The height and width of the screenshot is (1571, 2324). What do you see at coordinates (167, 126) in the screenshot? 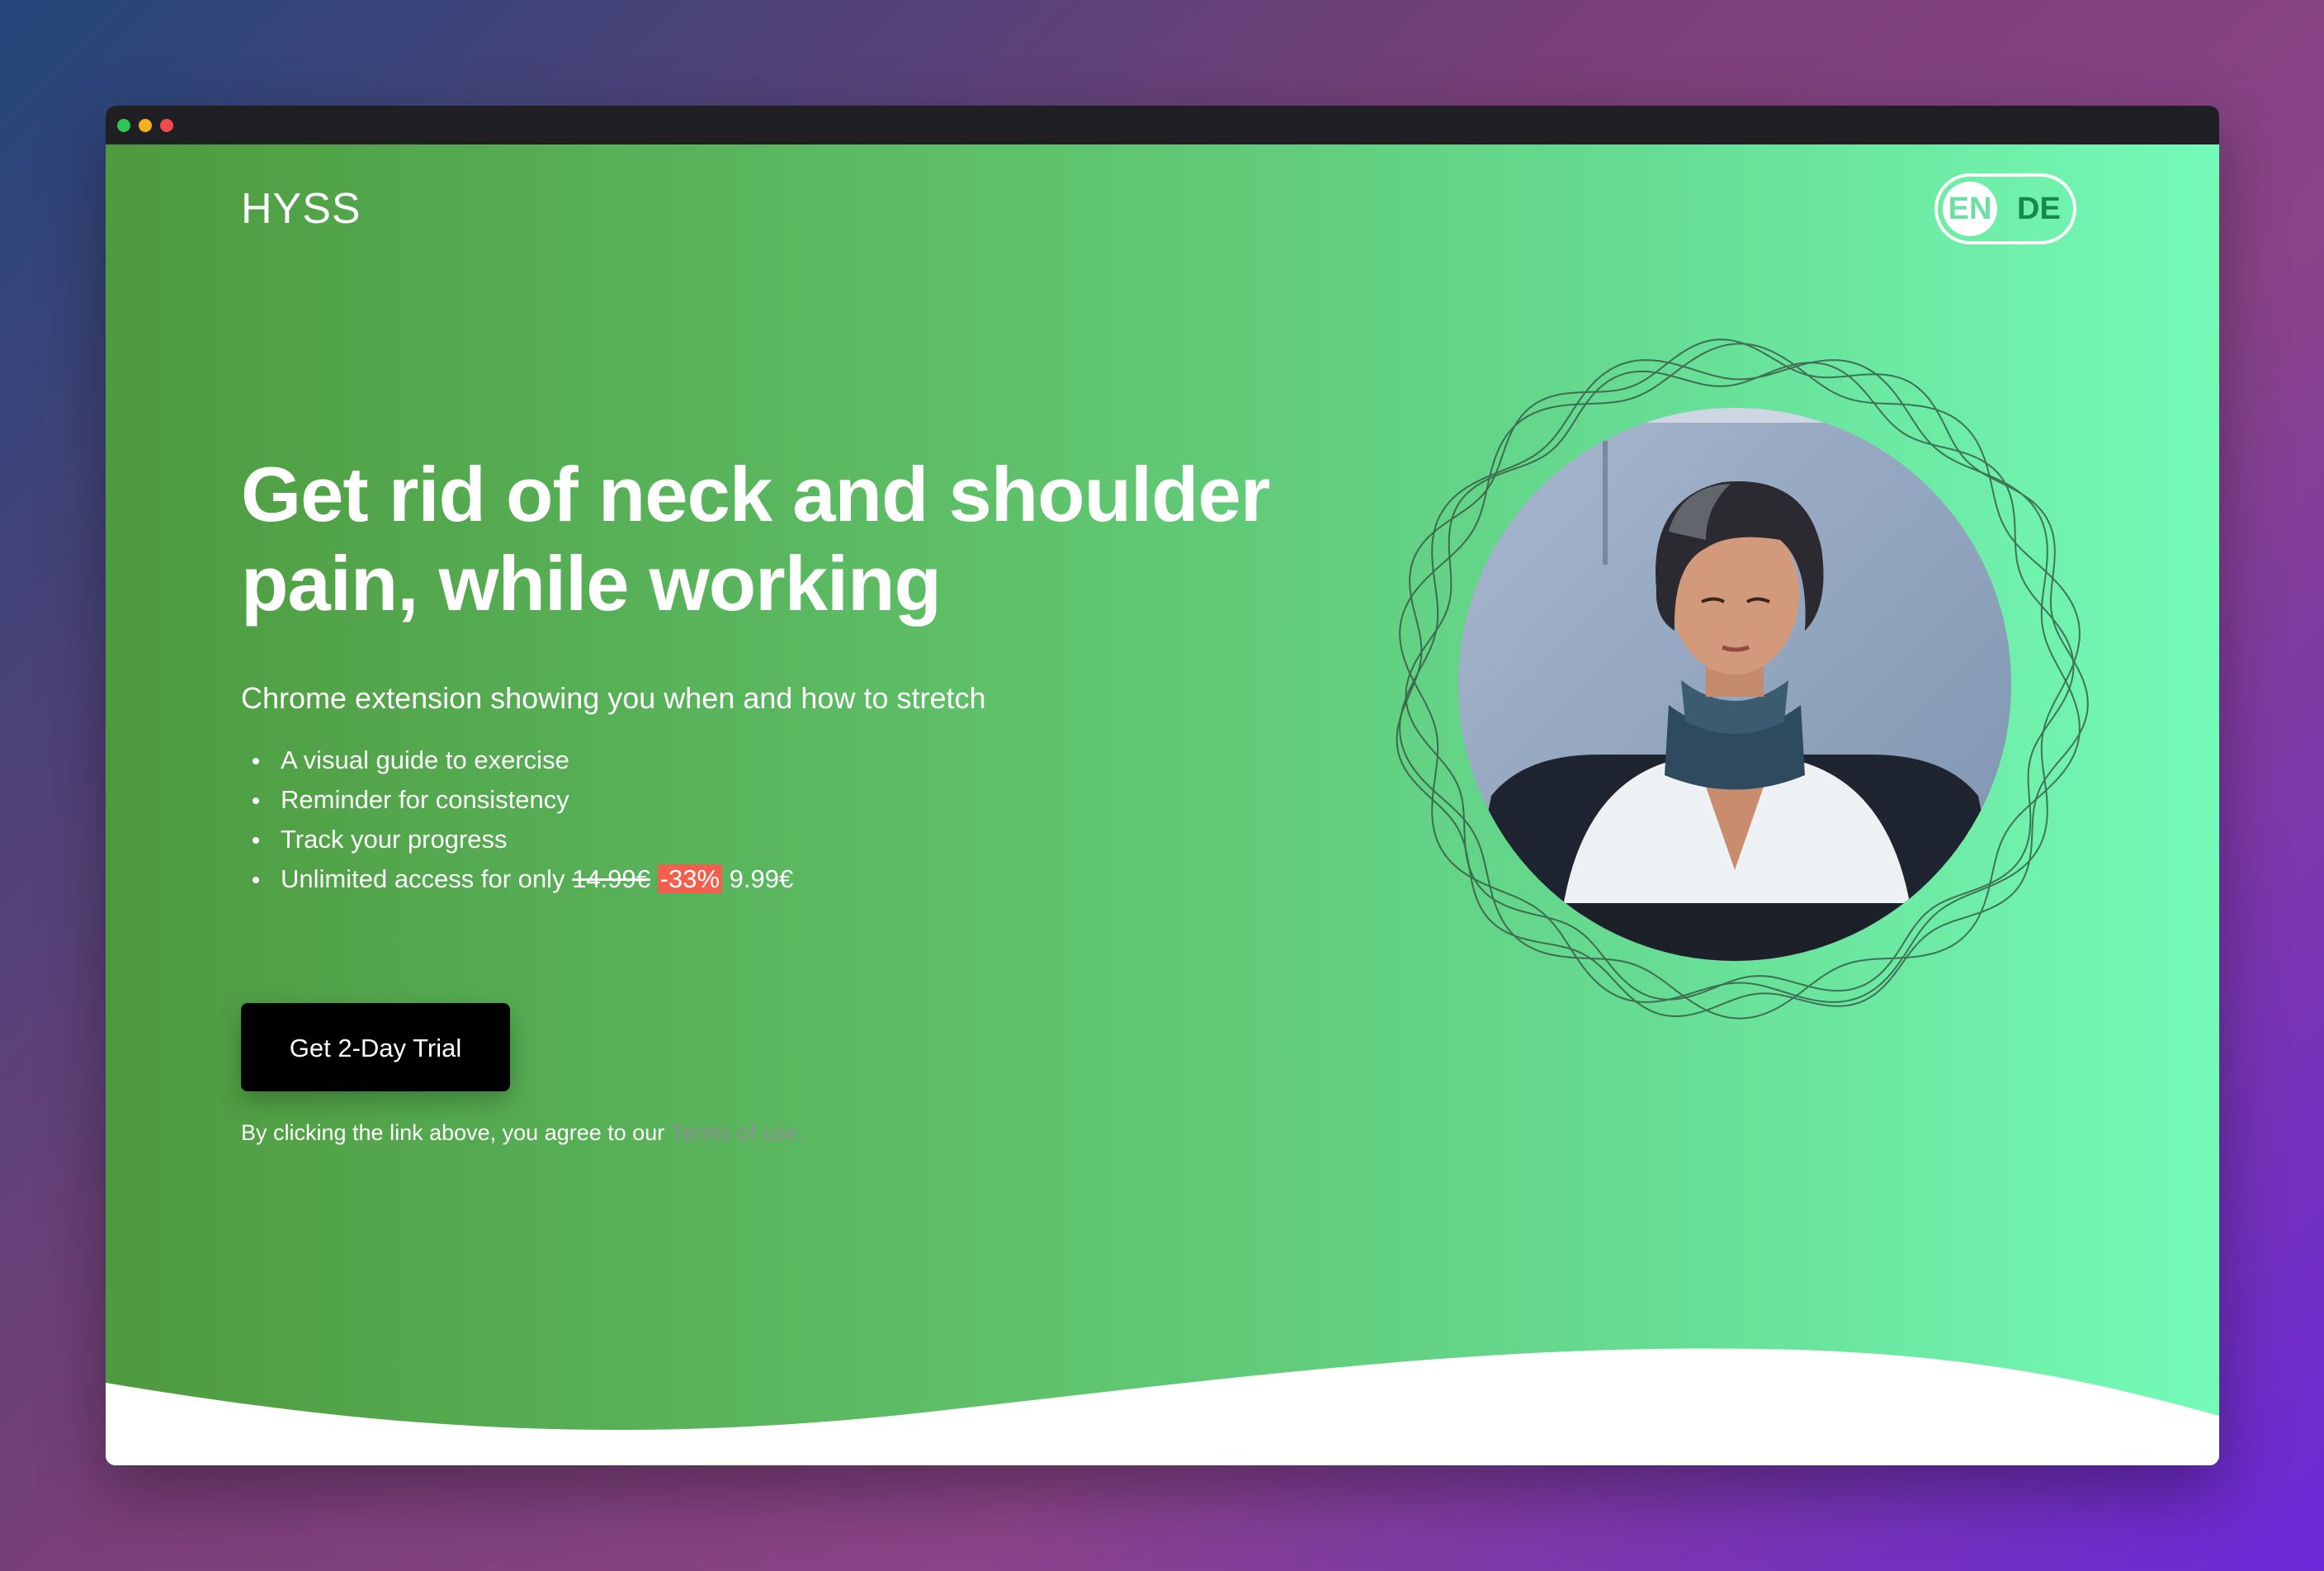
I see `window-maximize-dot-icon` at bounding box center [167, 126].